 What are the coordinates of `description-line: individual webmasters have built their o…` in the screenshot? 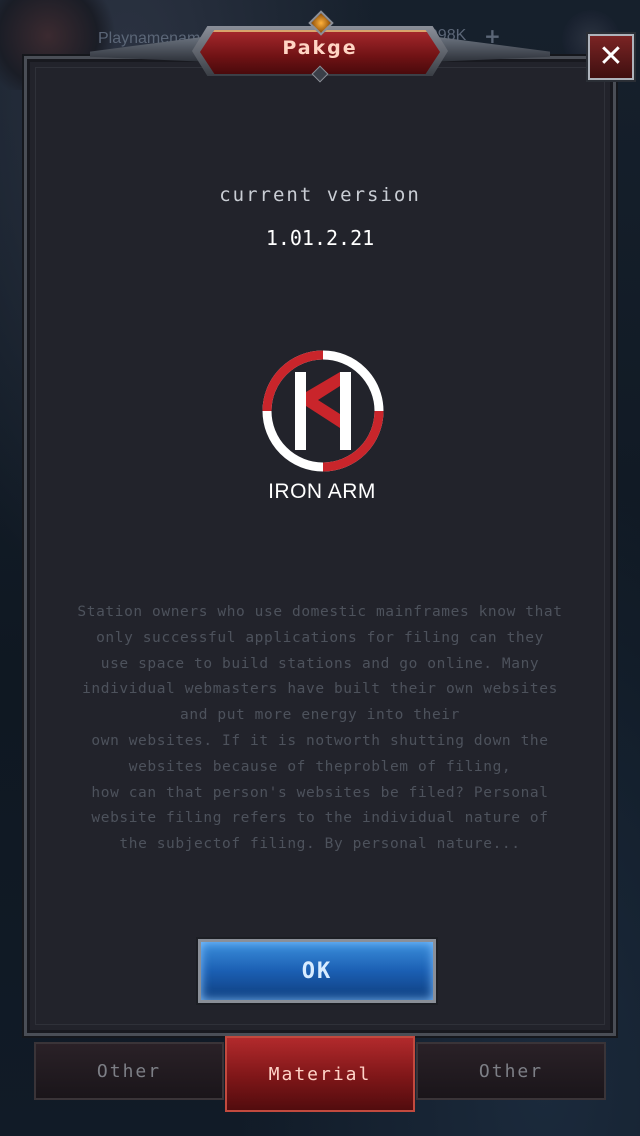 It's located at (320, 689).